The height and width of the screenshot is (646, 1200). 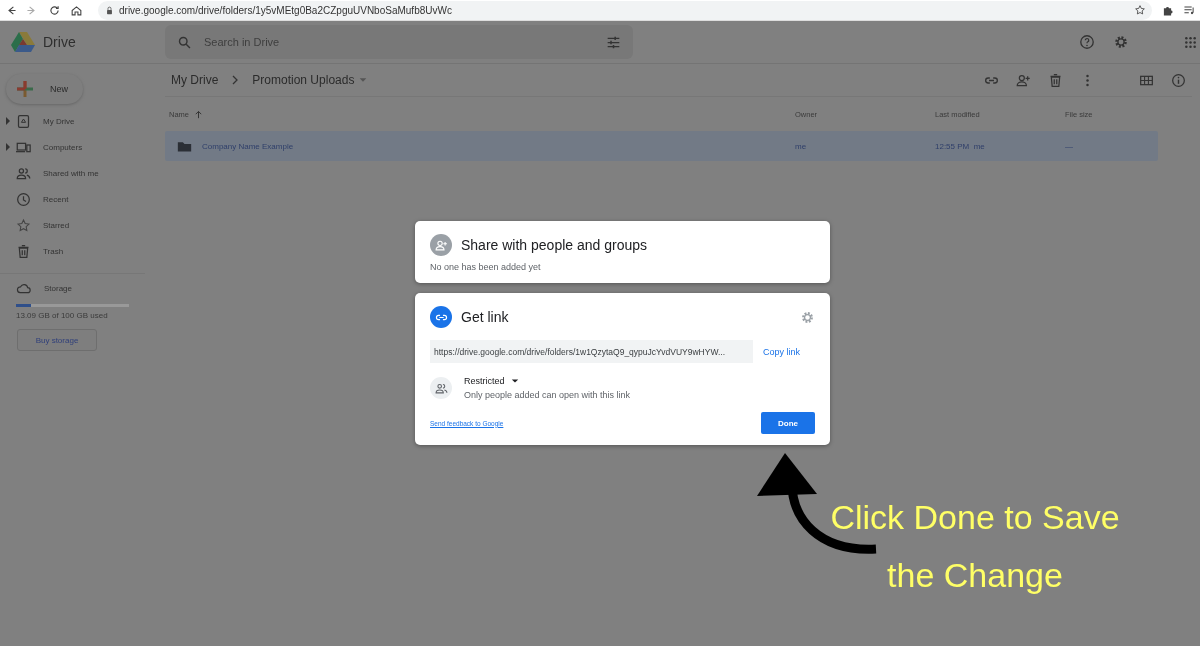 I want to click on file-name: Company Name Example, so click(x=248, y=146).